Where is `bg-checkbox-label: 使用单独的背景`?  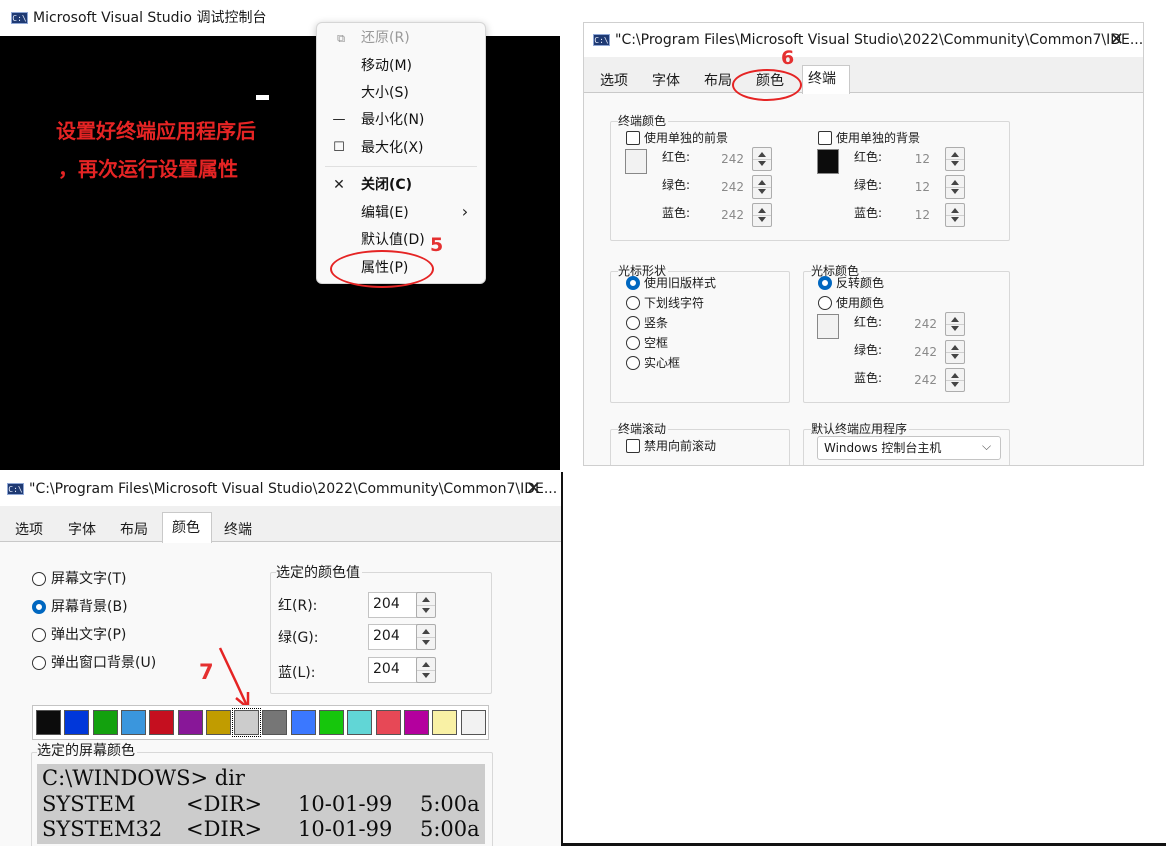
bg-checkbox-label: 使用单独的背景 is located at coordinates (878, 138).